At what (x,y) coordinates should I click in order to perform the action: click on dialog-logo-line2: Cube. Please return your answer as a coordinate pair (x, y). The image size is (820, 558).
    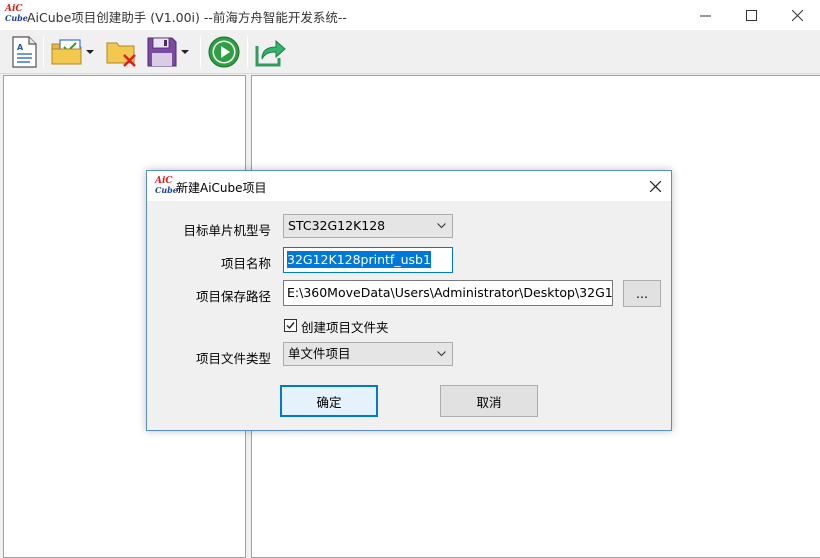
    Looking at the image, I should click on (166, 190).